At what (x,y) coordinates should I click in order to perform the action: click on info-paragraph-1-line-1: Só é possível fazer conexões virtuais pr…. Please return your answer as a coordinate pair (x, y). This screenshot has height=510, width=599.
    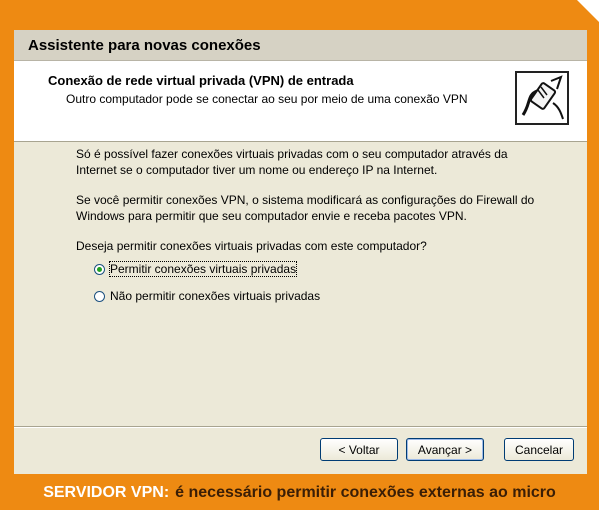
    Looking at the image, I should click on (292, 154).